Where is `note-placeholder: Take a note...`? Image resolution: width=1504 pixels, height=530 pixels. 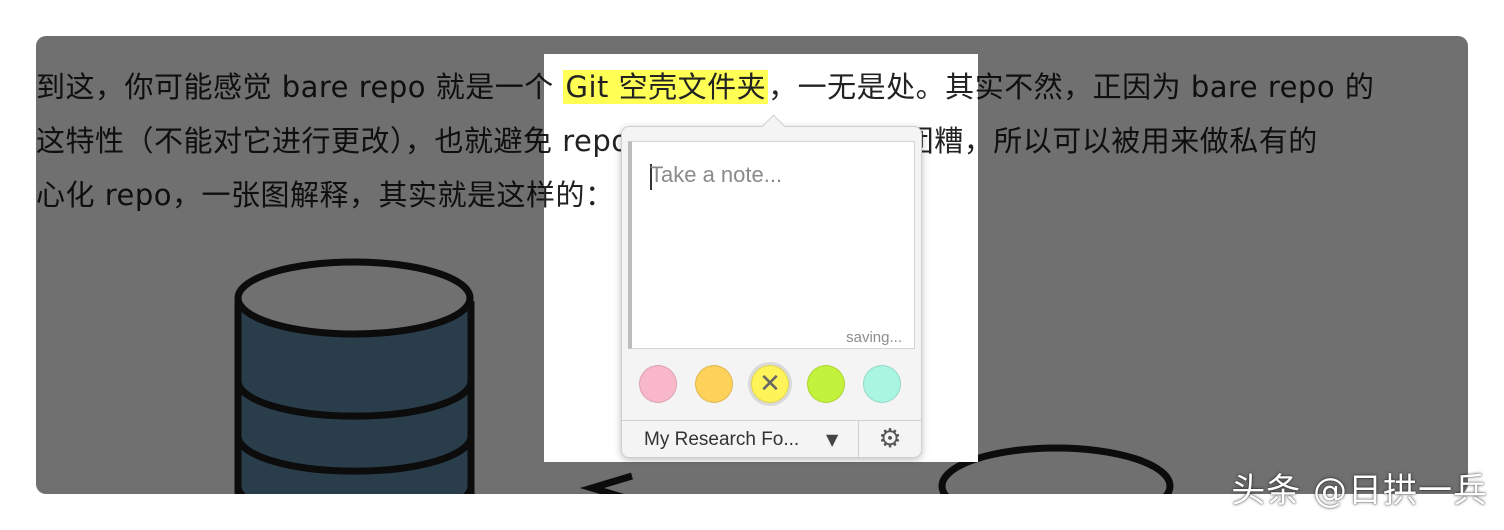 note-placeholder: Take a note... is located at coordinates (716, 174).